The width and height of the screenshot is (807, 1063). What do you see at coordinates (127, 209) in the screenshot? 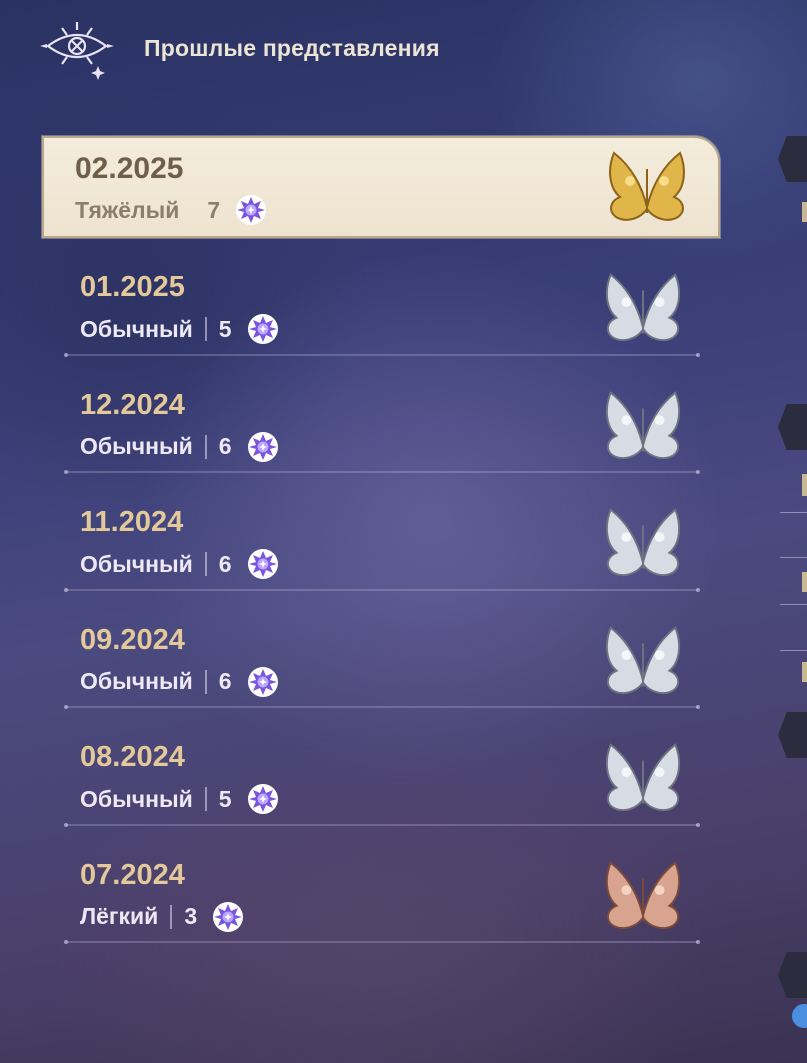
I see `entry-difficulty: Тяжёлый` at bounding box center [127, 209].